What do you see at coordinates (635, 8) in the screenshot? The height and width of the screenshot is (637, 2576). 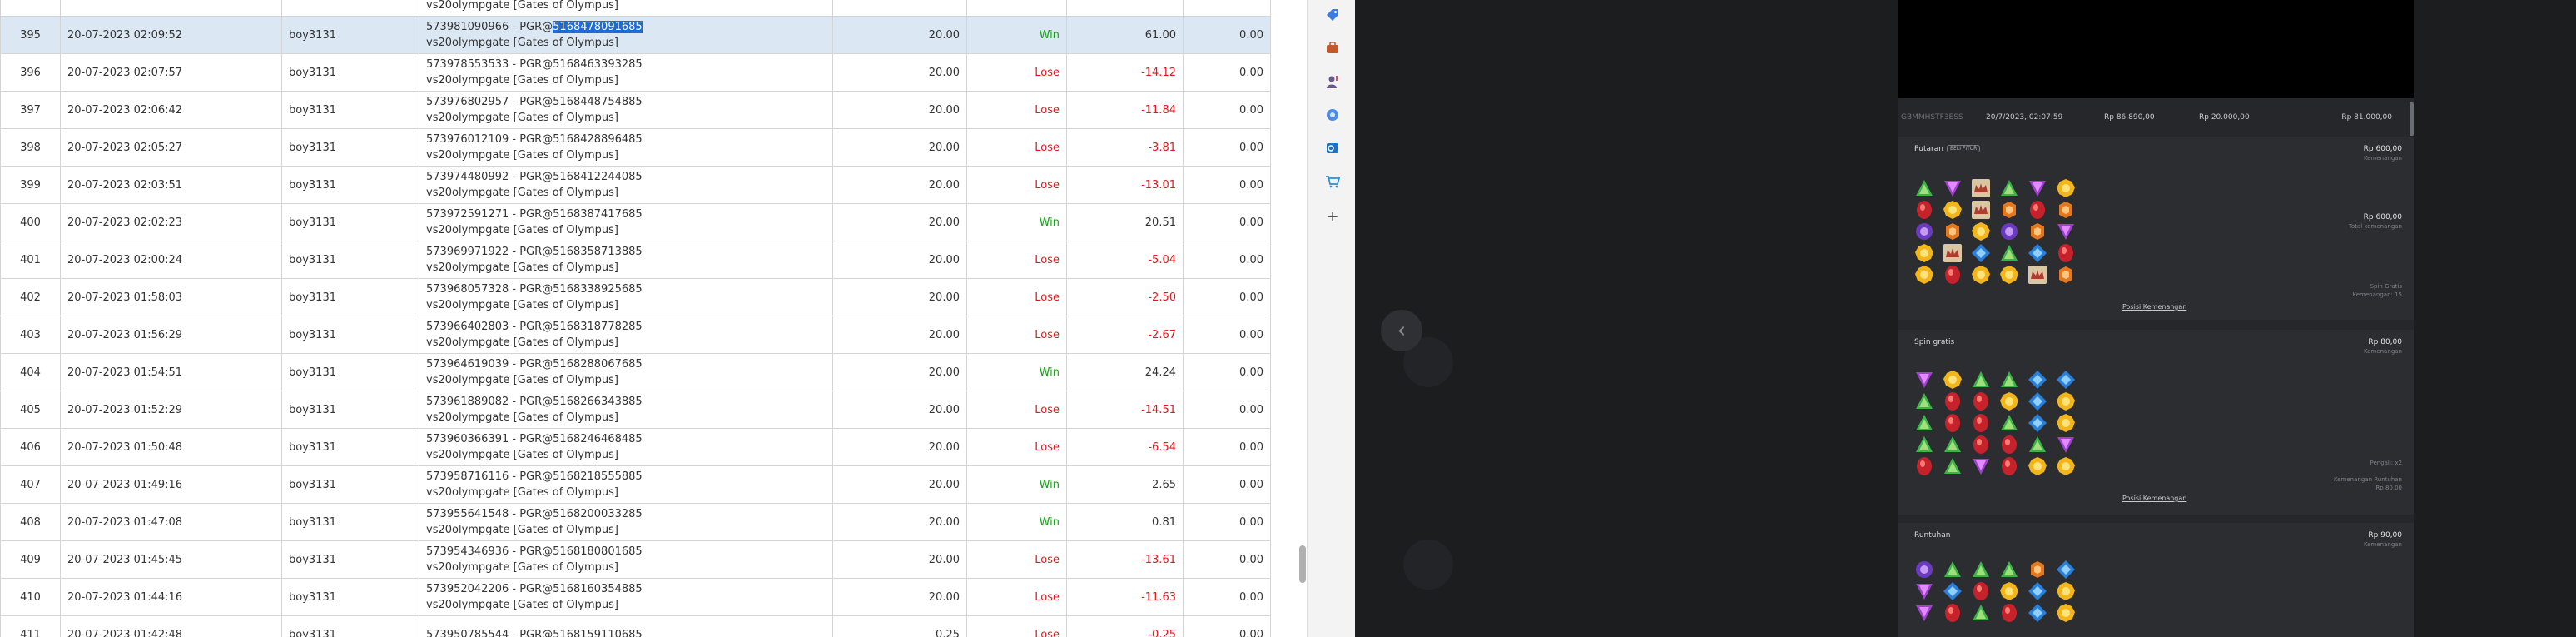 I see `table-row: vs20olympgate [Gates of Olympus]` at bounding box center [635, 8].